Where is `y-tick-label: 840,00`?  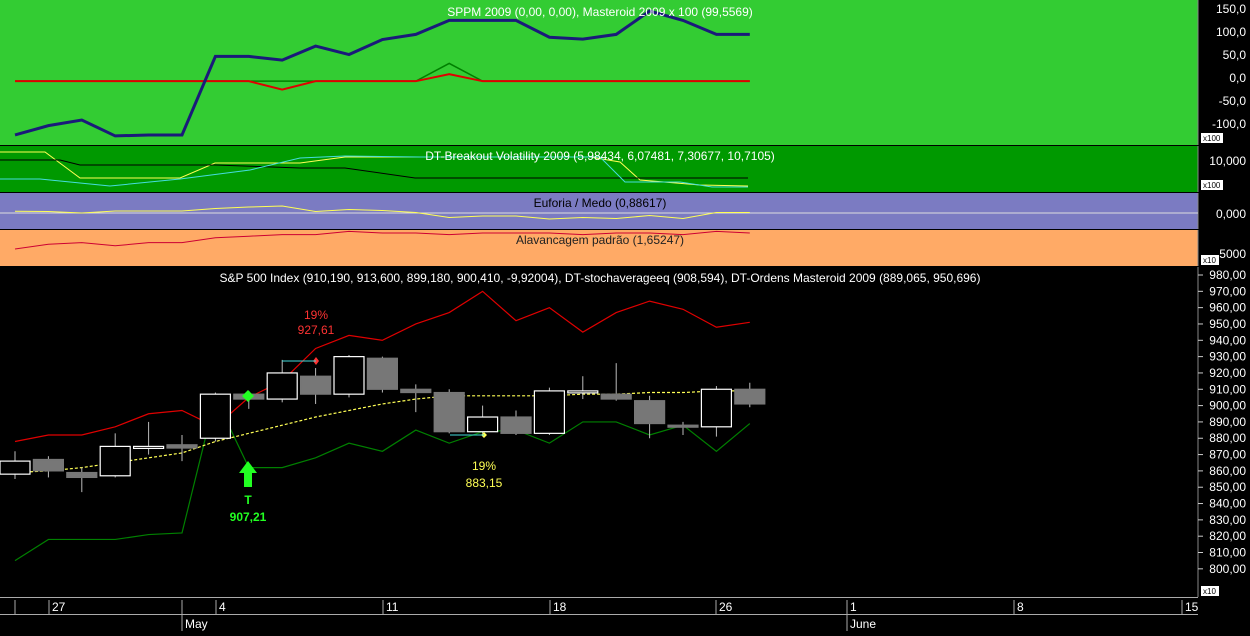
y-tick-label: 840,00 is located at coordinates (1227, 504).